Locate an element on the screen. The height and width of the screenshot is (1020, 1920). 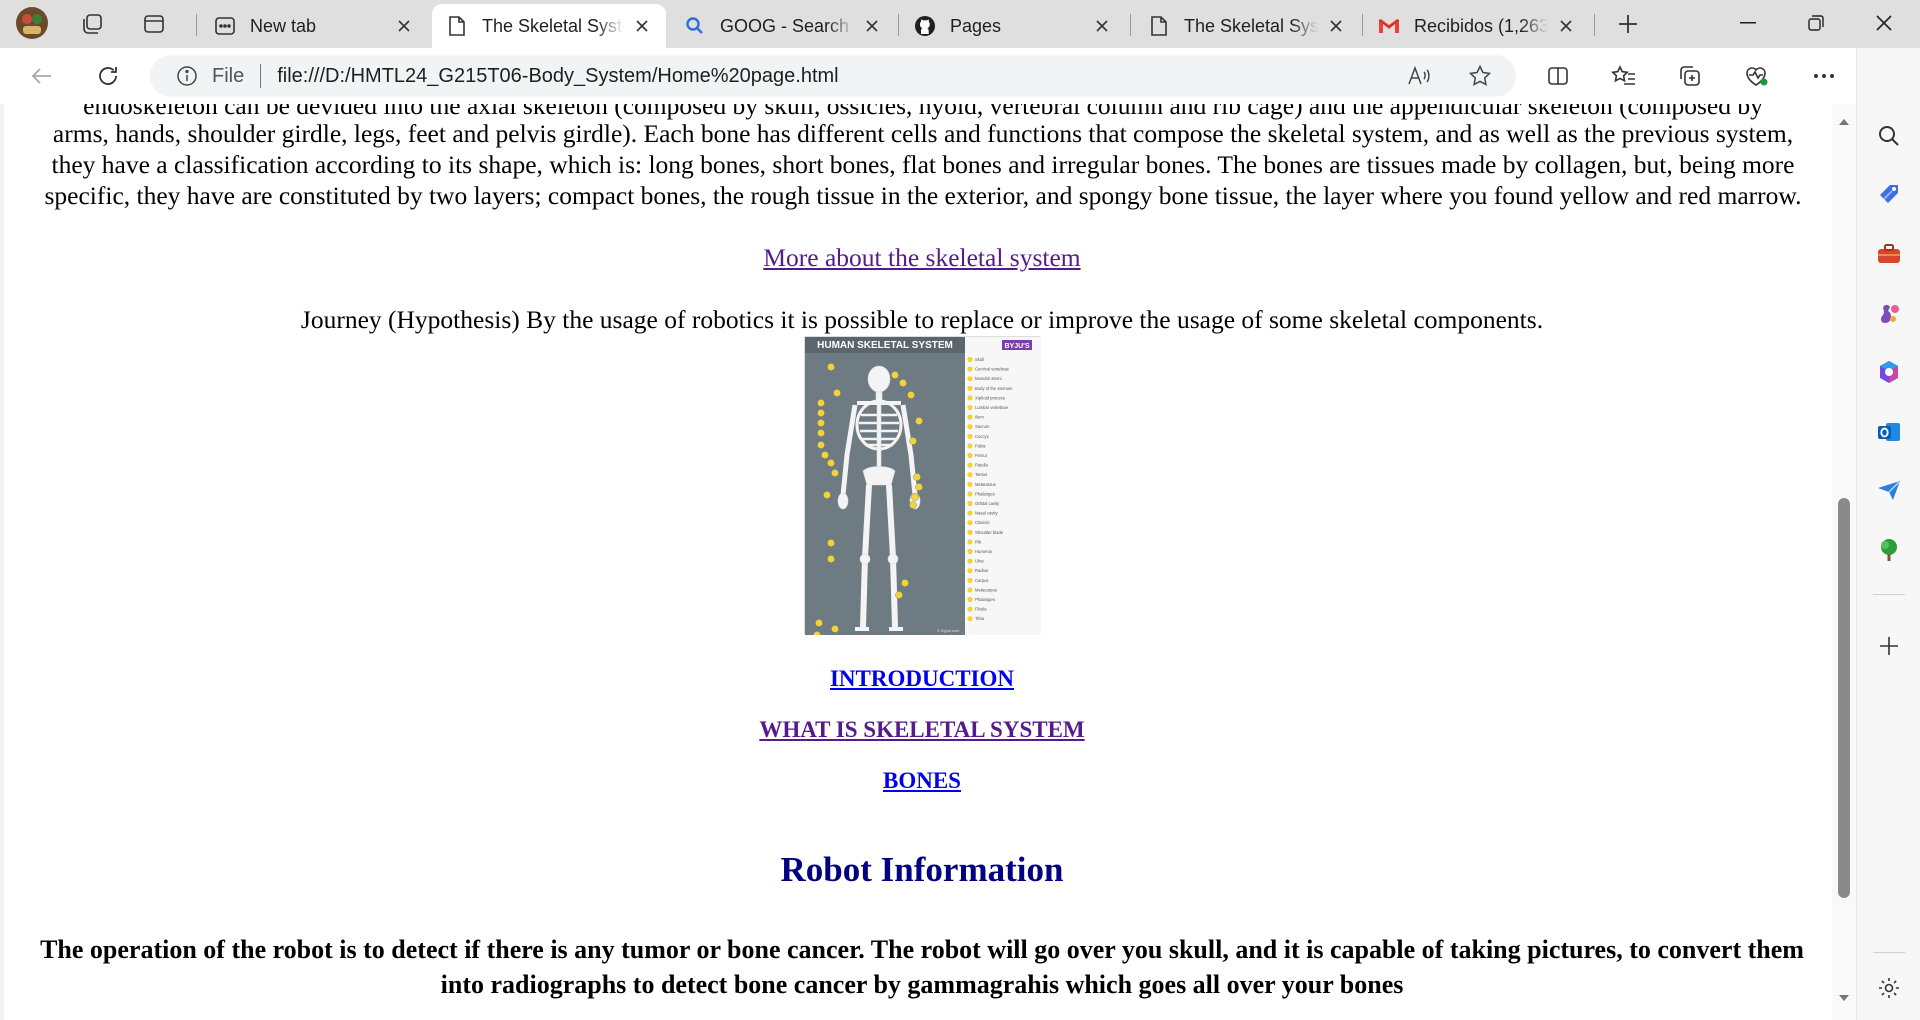
tab-skeletal-active: The Skeletal Syste is located at coordinates (549, 26).